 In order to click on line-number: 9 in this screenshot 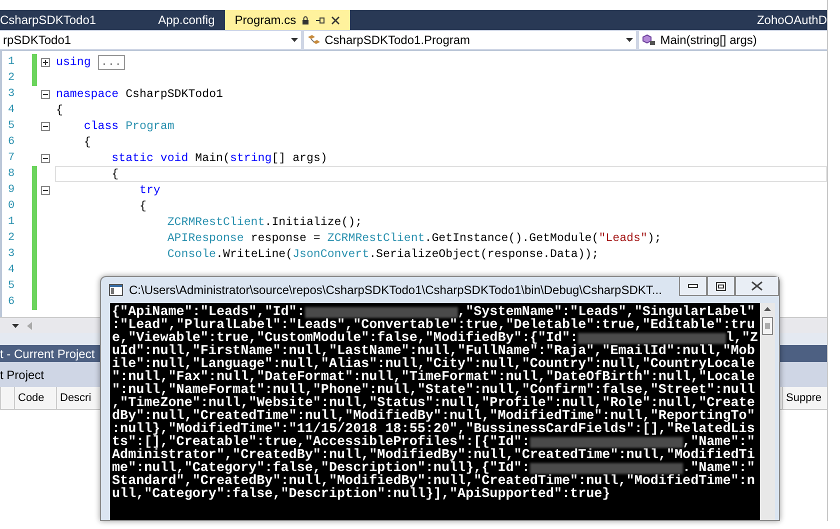, I will do `click(11, 190)`.